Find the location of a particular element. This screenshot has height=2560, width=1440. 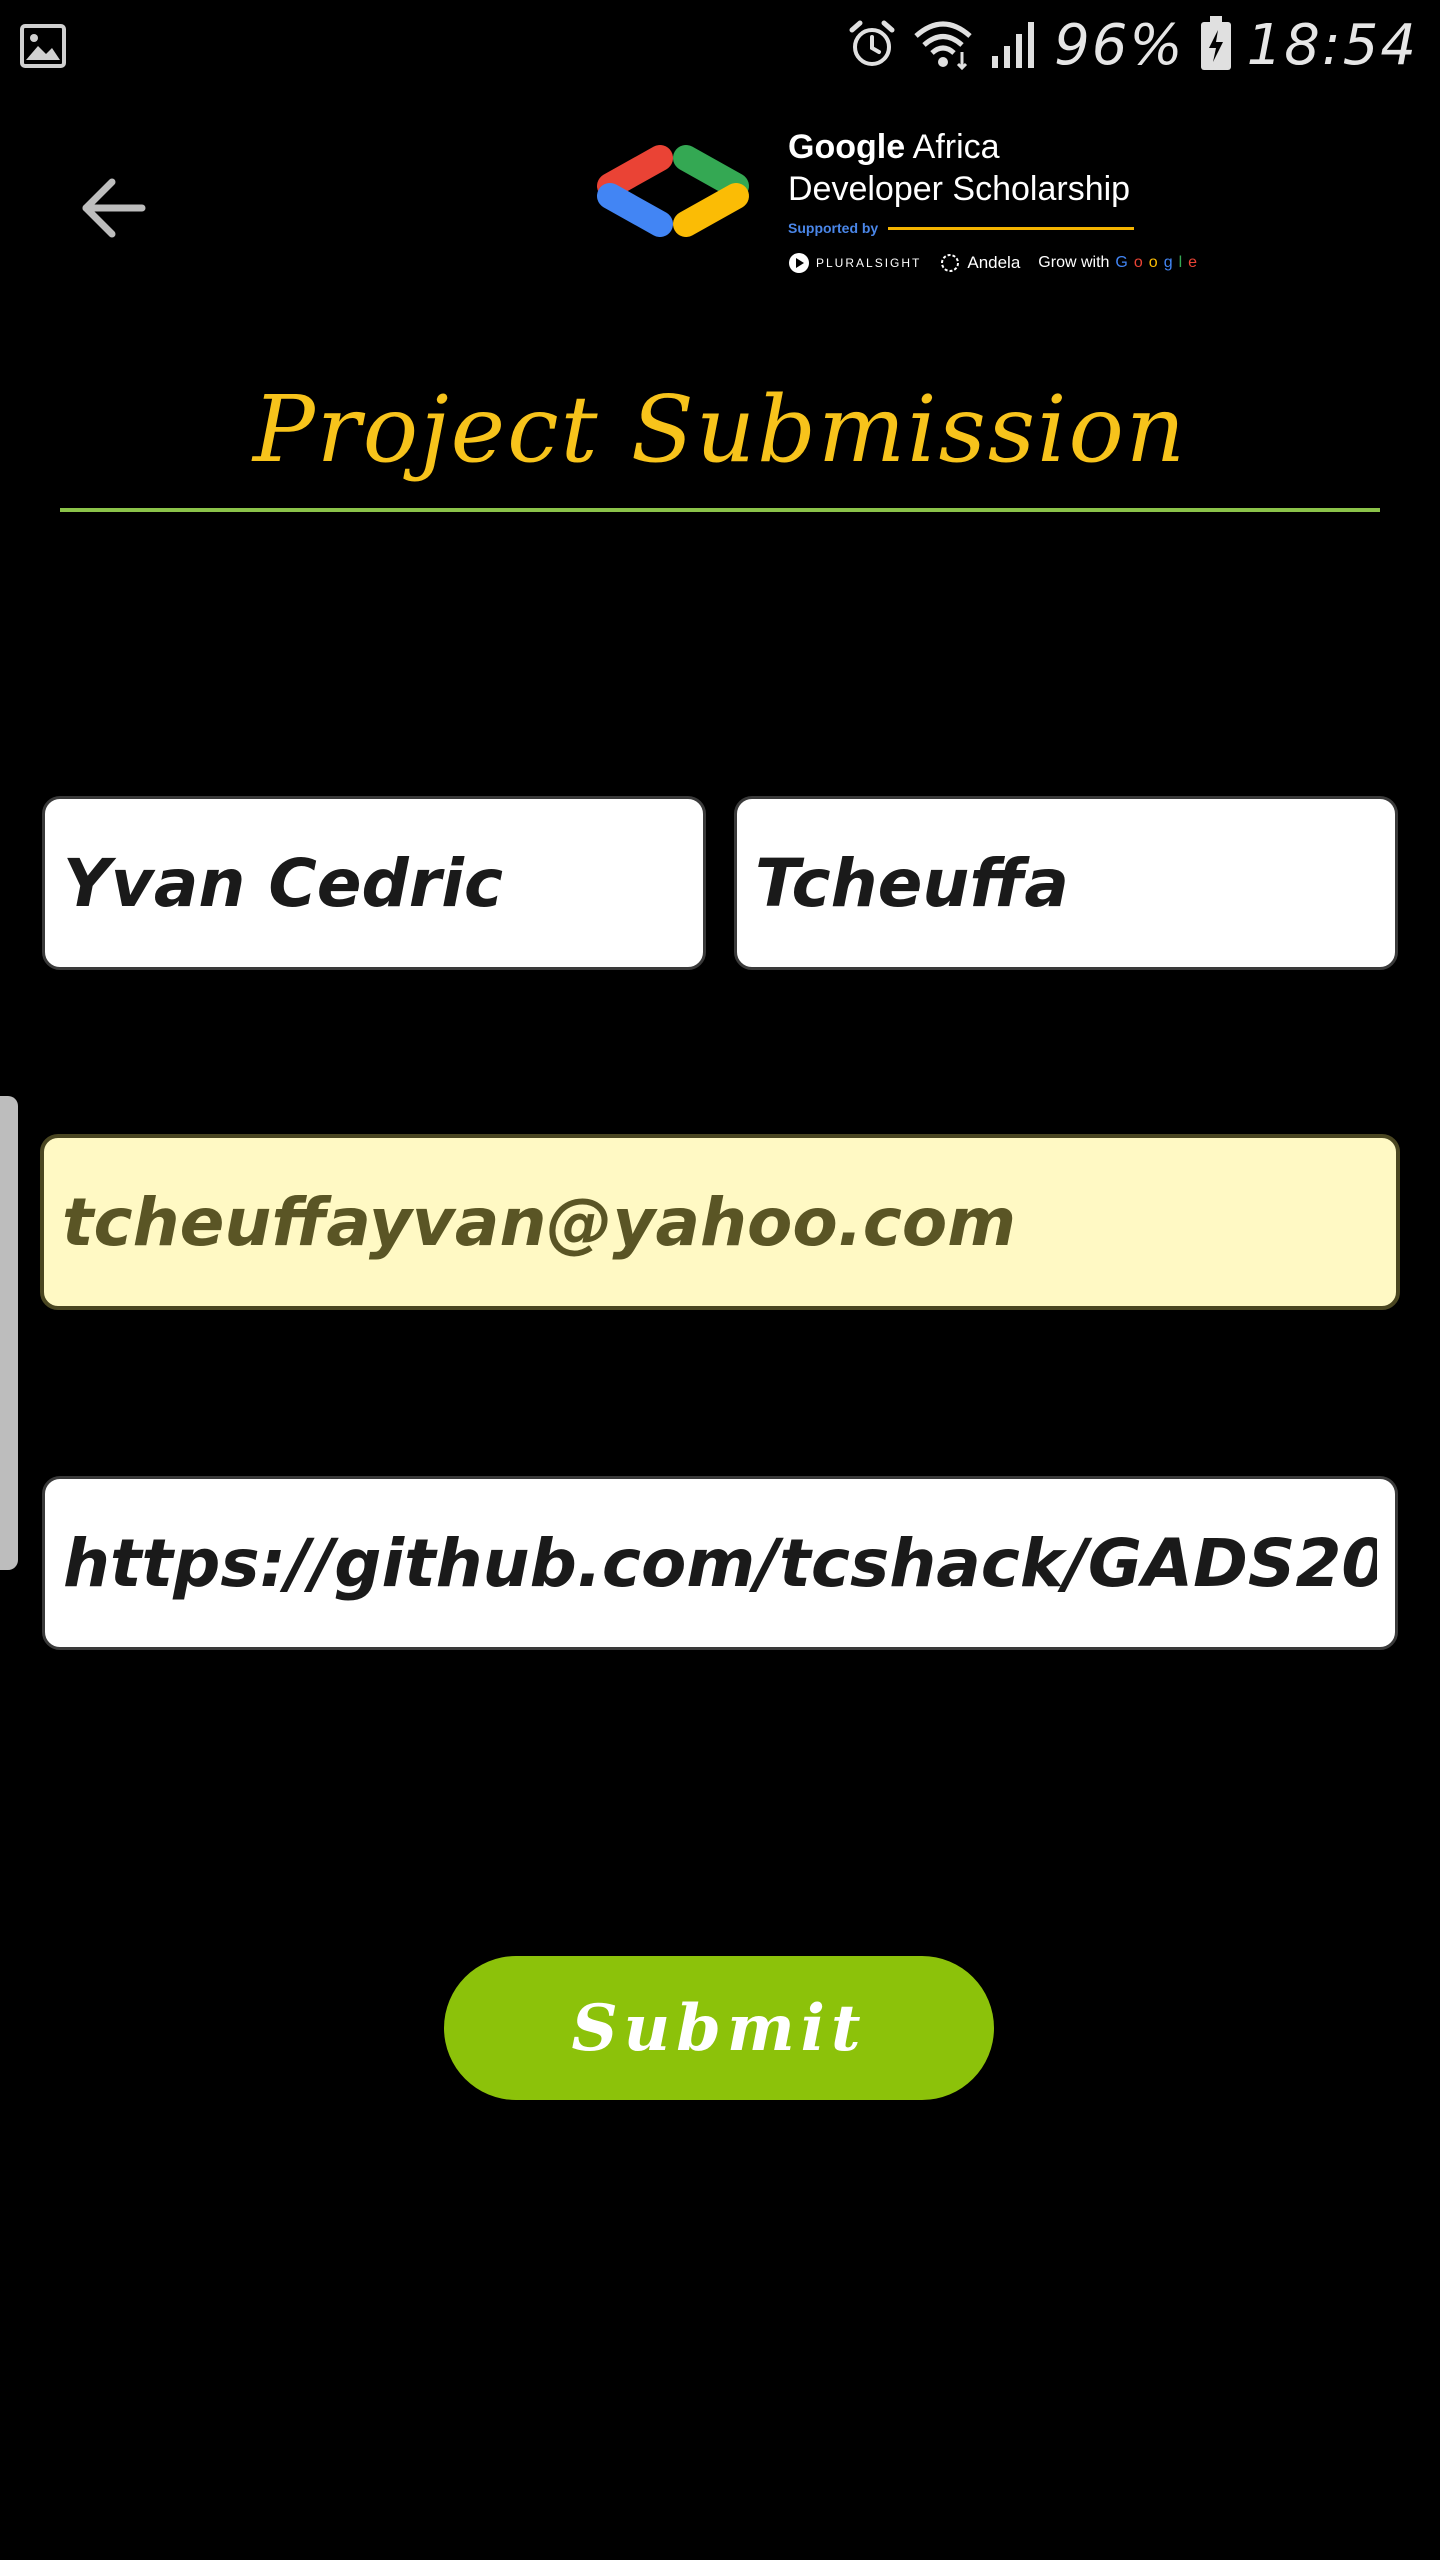

supported-by-label: Supported by is located at coordinates (833, 228).